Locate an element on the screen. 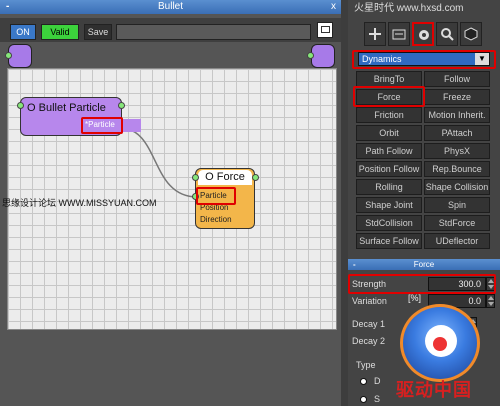 This screenshot has width=500, height=406. force-input-direction: Direction is located at coordinates (216, 219).